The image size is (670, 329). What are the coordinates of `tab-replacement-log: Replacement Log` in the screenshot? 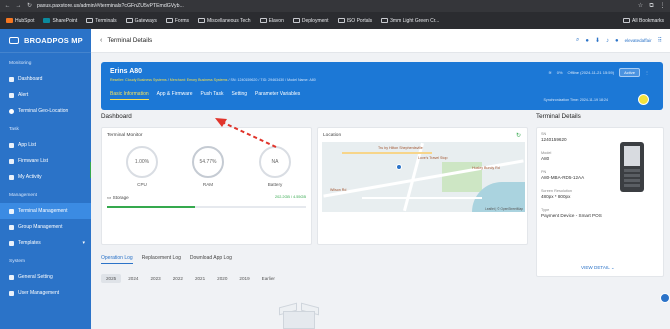 It's located at (161, 259).